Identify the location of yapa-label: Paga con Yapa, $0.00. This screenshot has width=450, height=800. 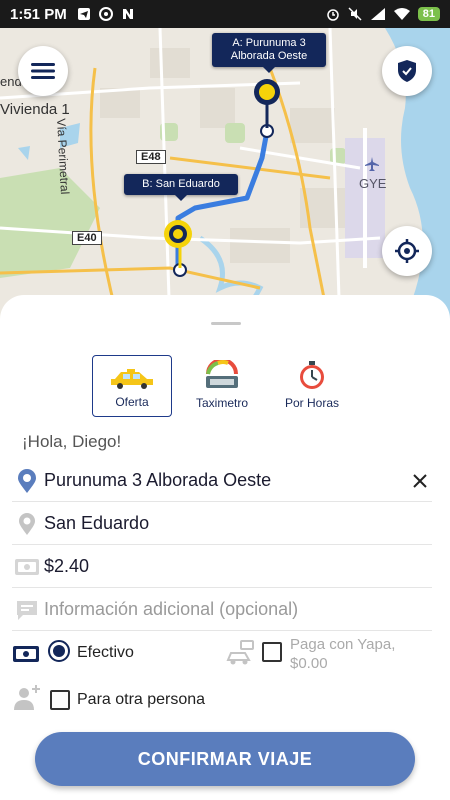
(343, 654).